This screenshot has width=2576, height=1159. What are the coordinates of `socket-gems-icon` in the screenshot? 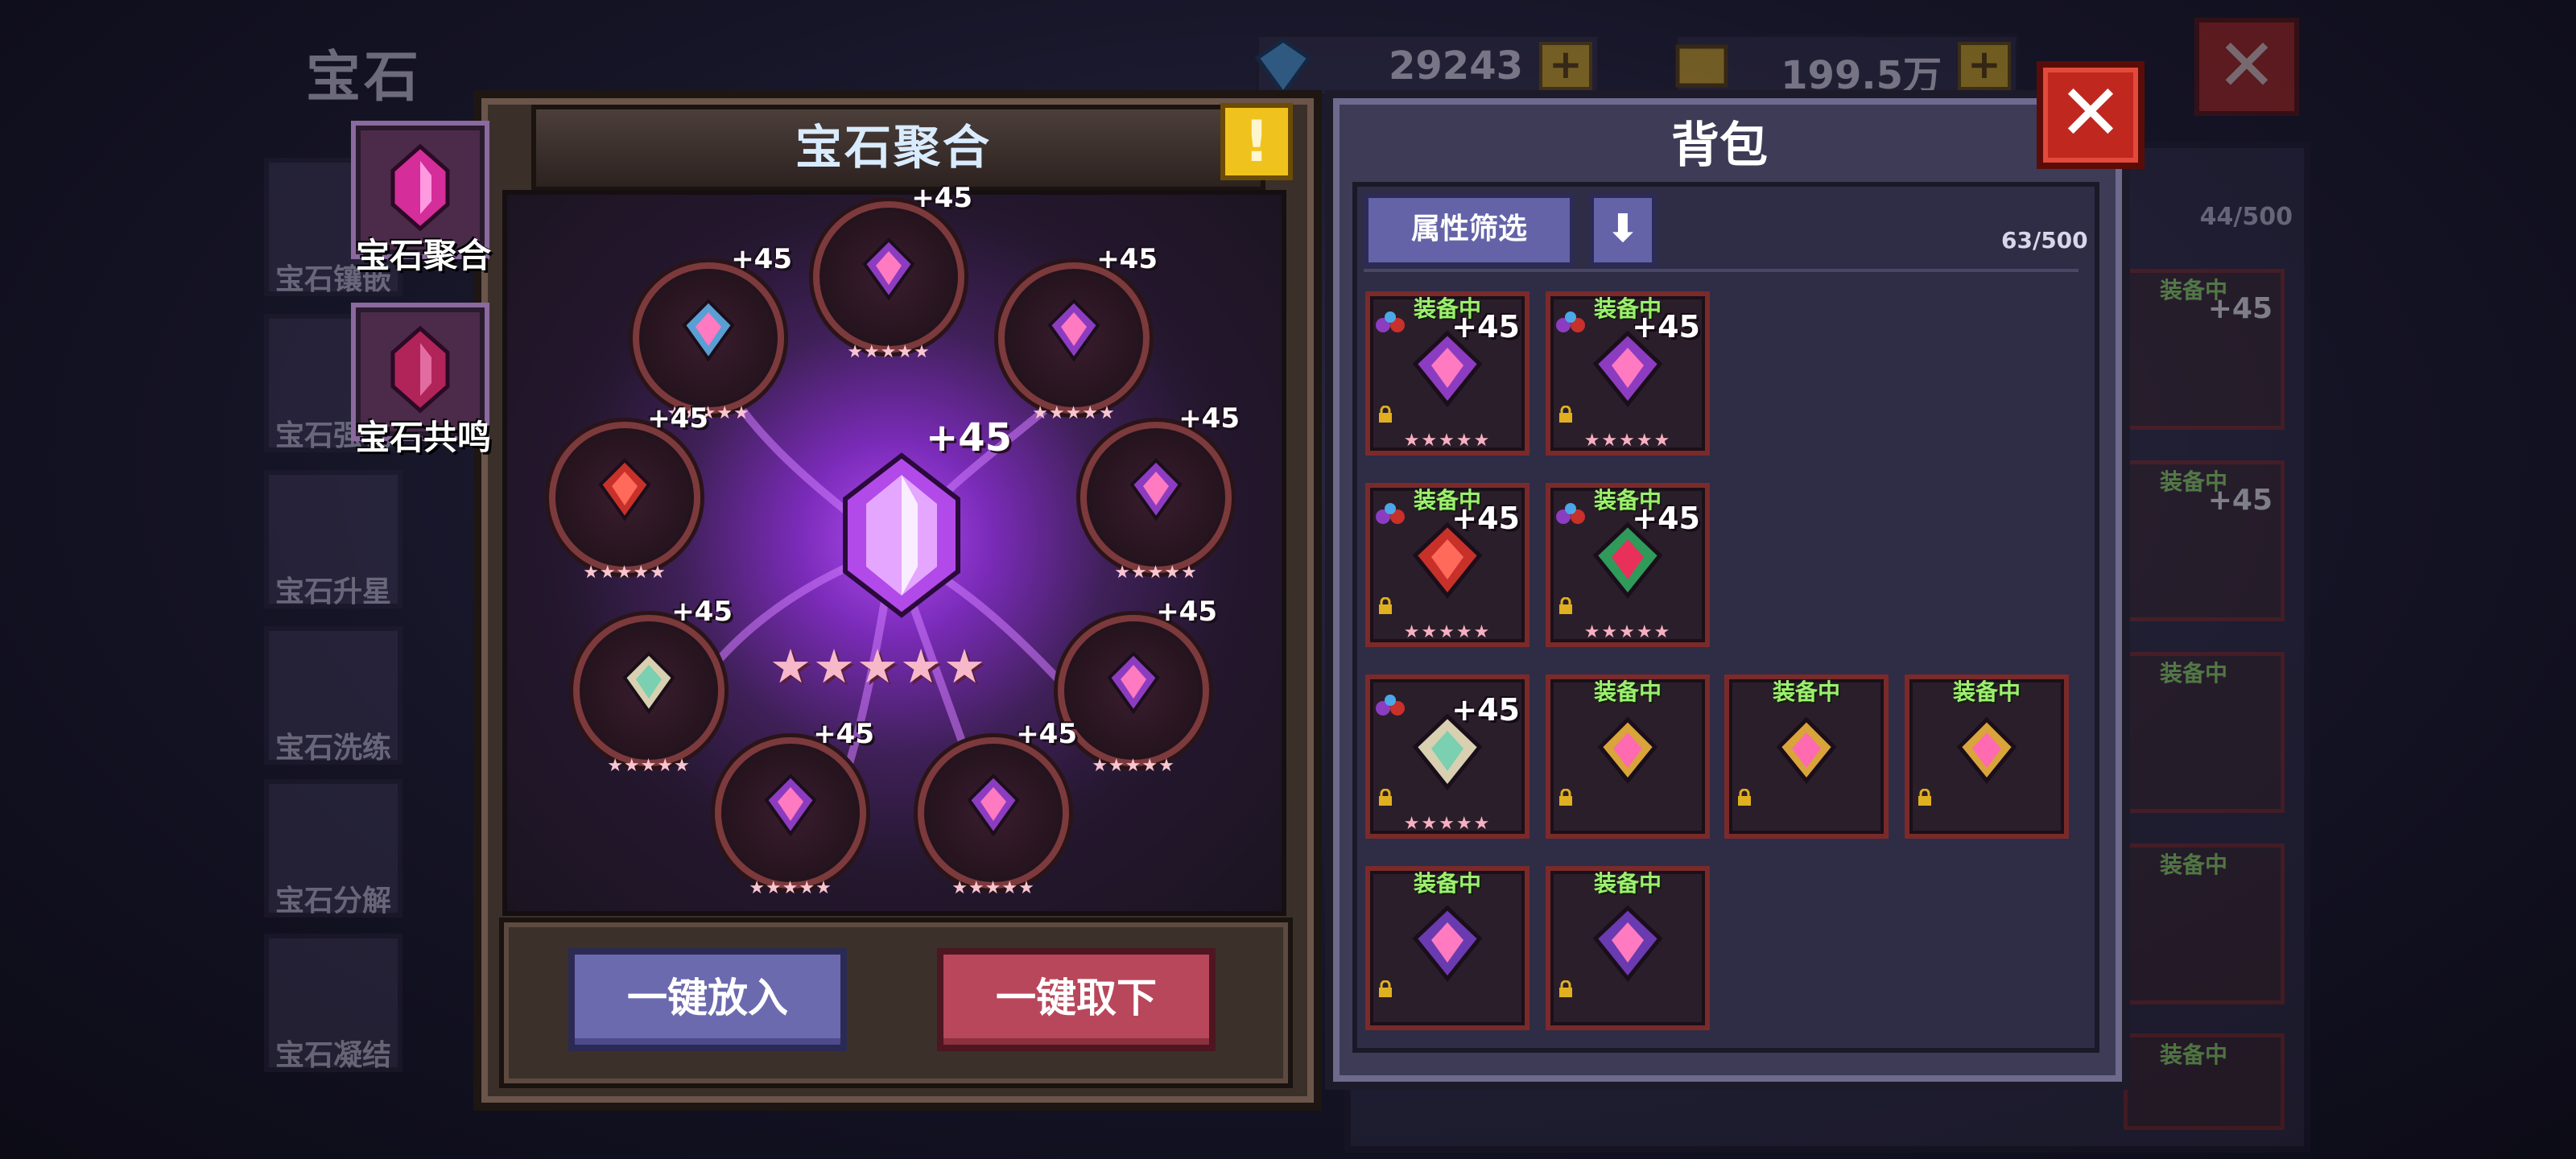 It's located at (1390, 705).